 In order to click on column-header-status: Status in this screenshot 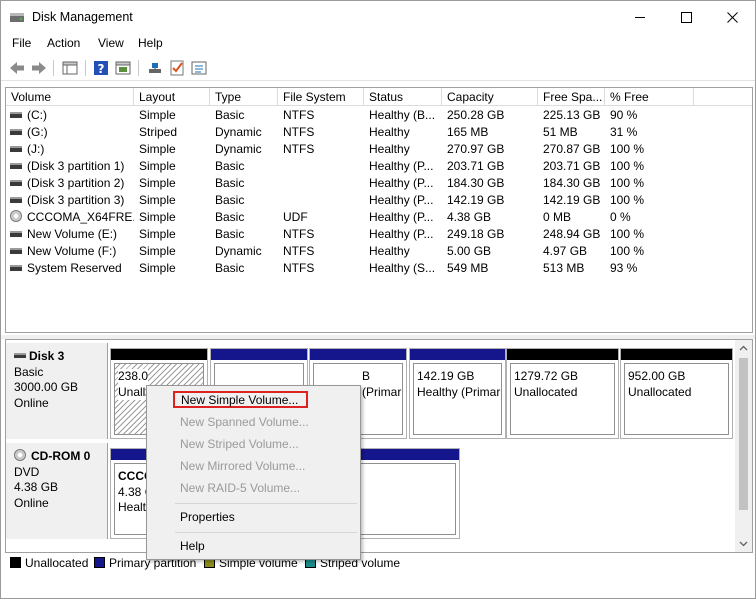, I will do `click(403, 97)`.